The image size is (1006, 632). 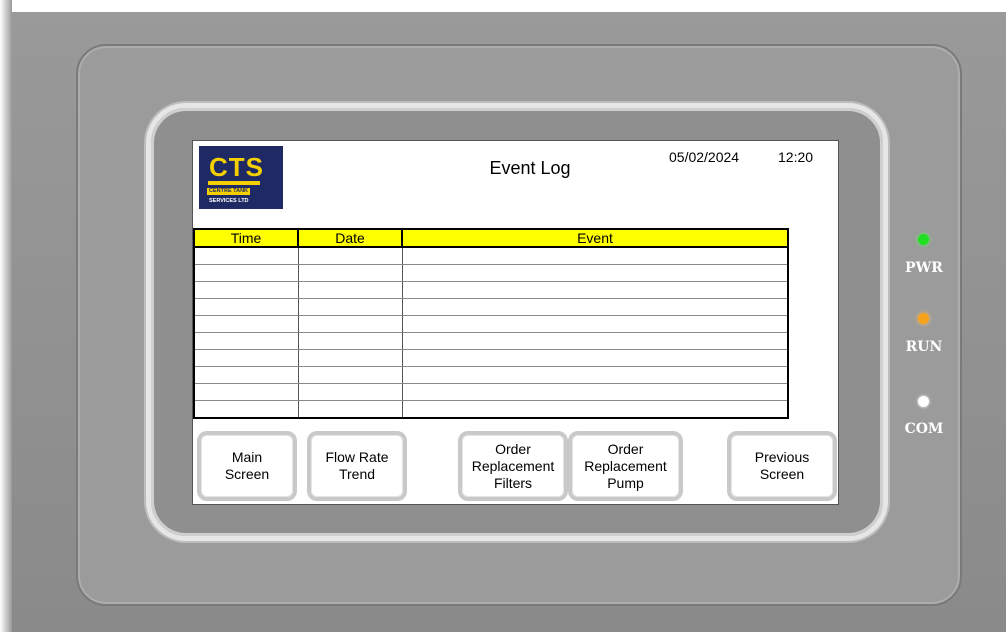 What do you see at coordinates (6, 316) in the screenshot?
I see `left-border` at bounding box center [6, 316].